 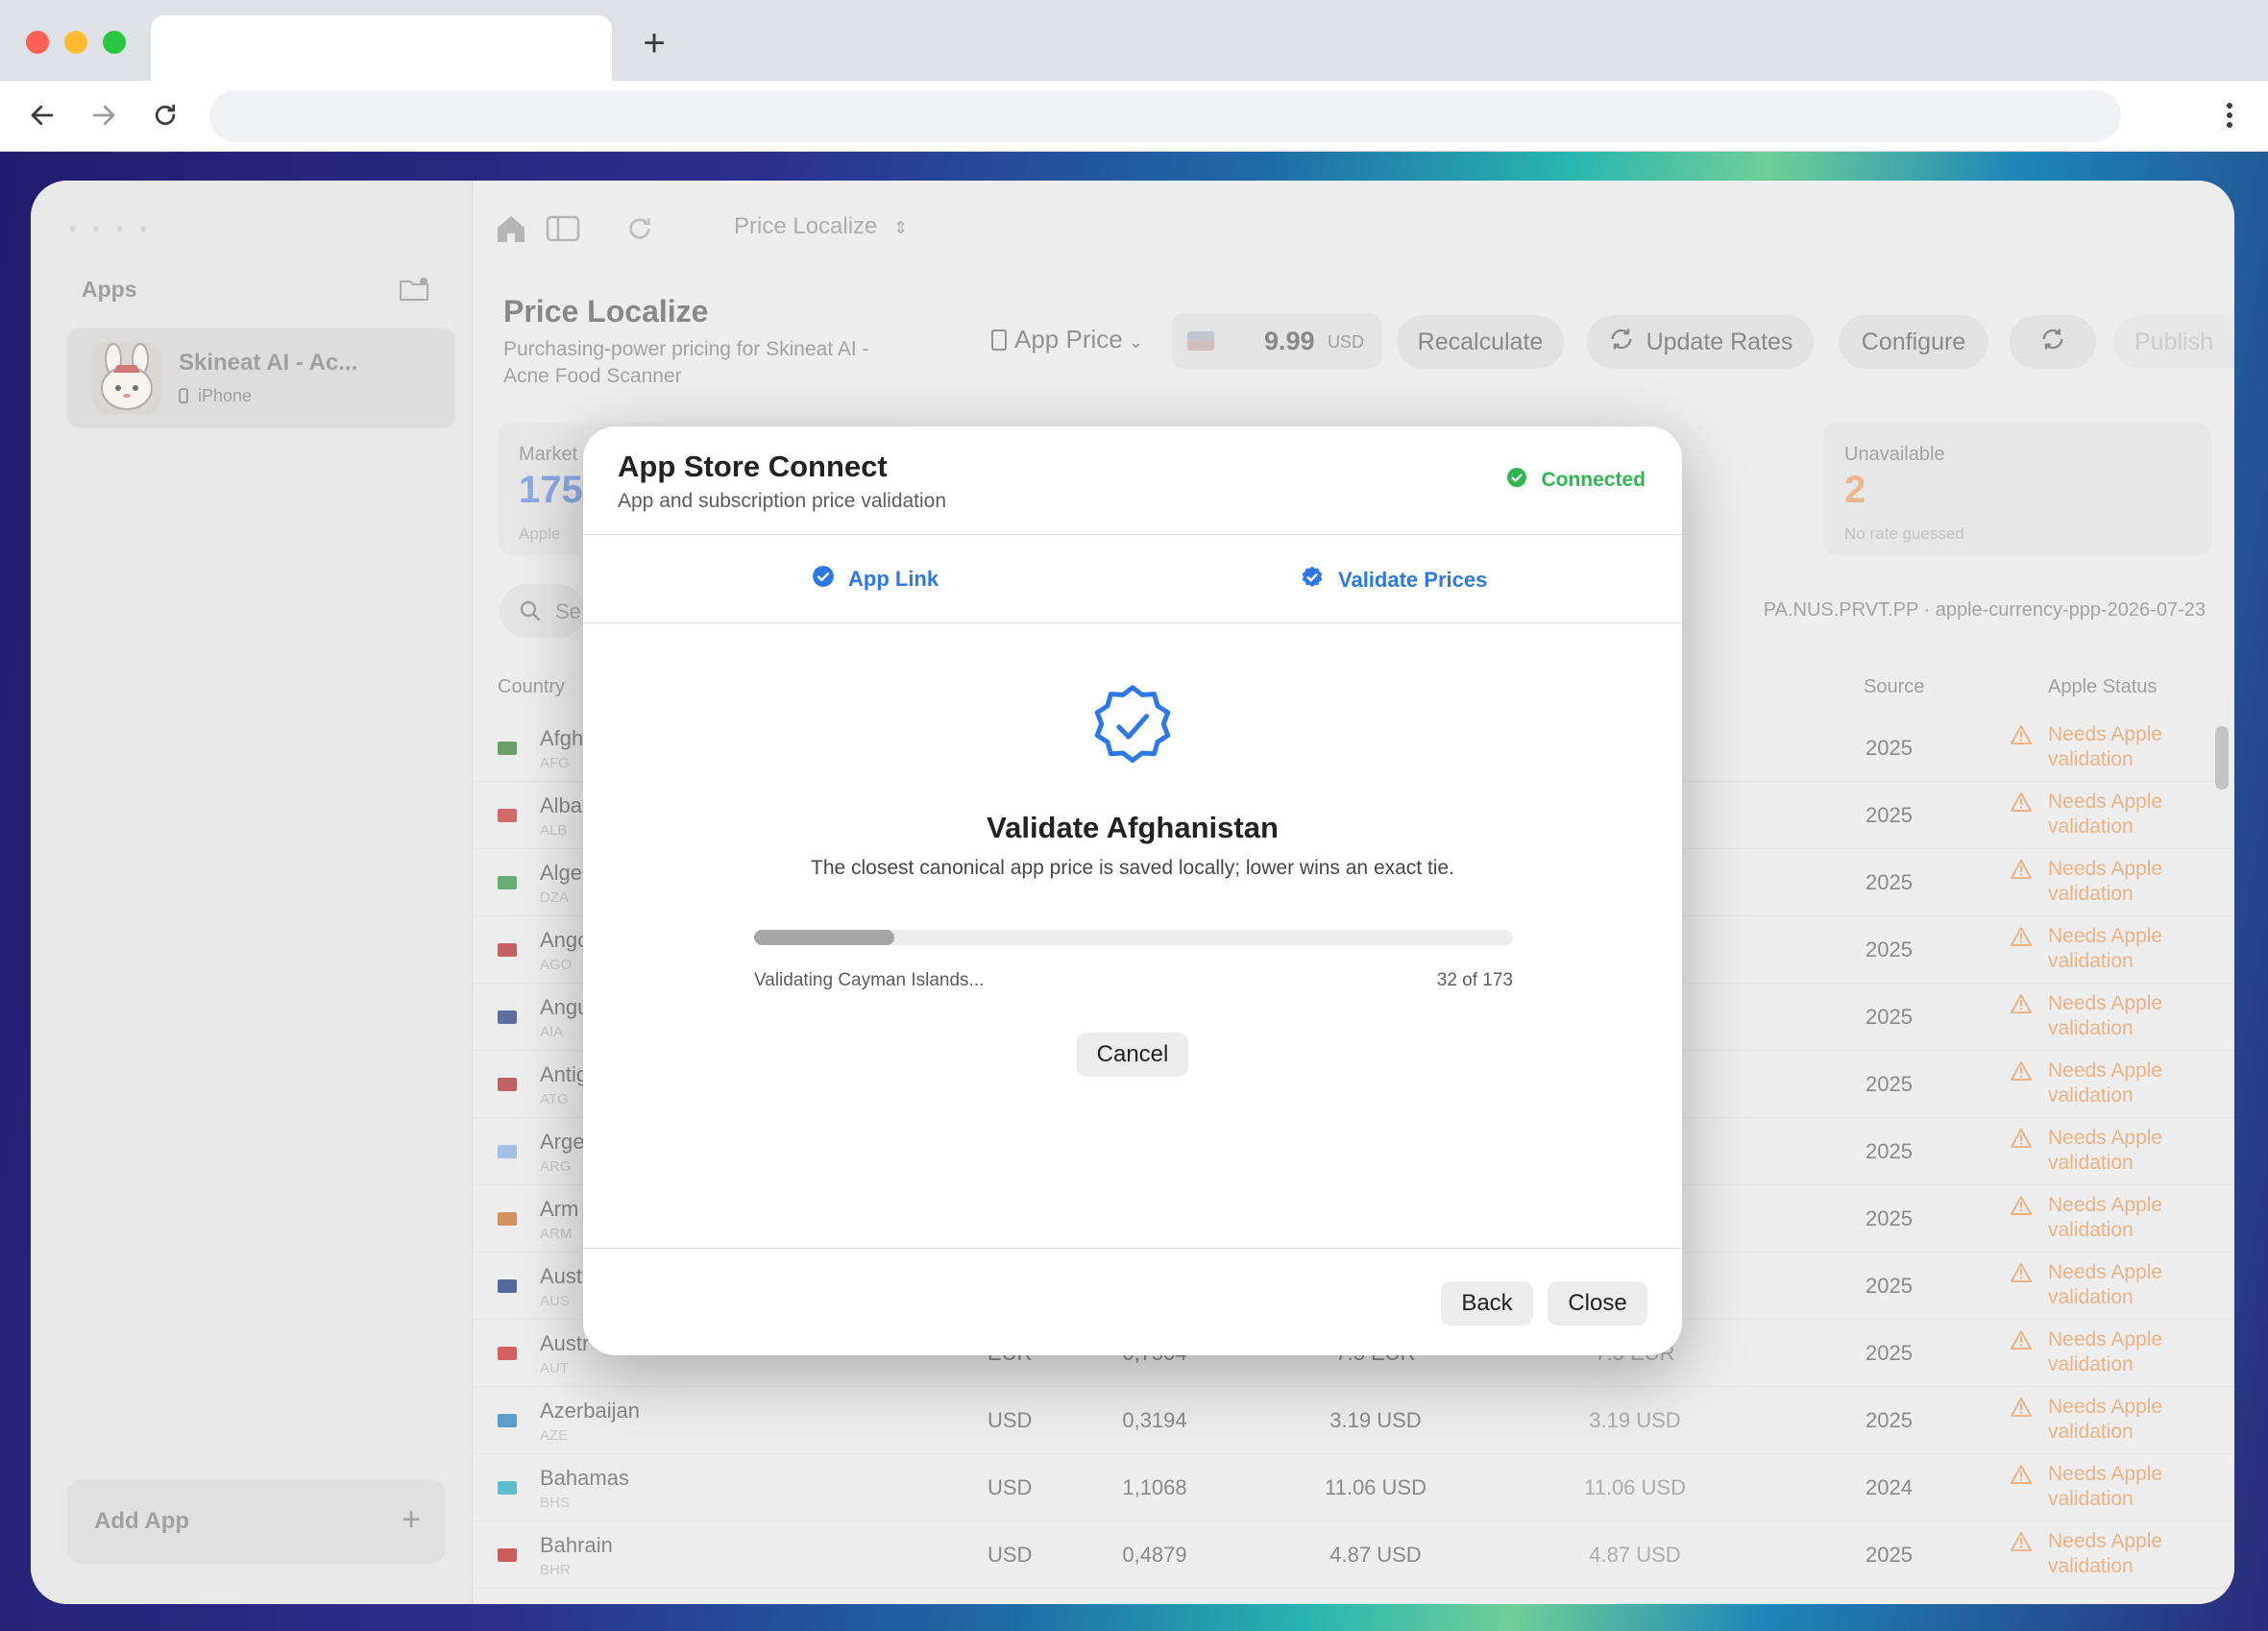 What do you see at coordinates (782, 501) in the screenshot?
I see `dialog-subtitle: App and subscription price validation` at bounding box center [782, 501].